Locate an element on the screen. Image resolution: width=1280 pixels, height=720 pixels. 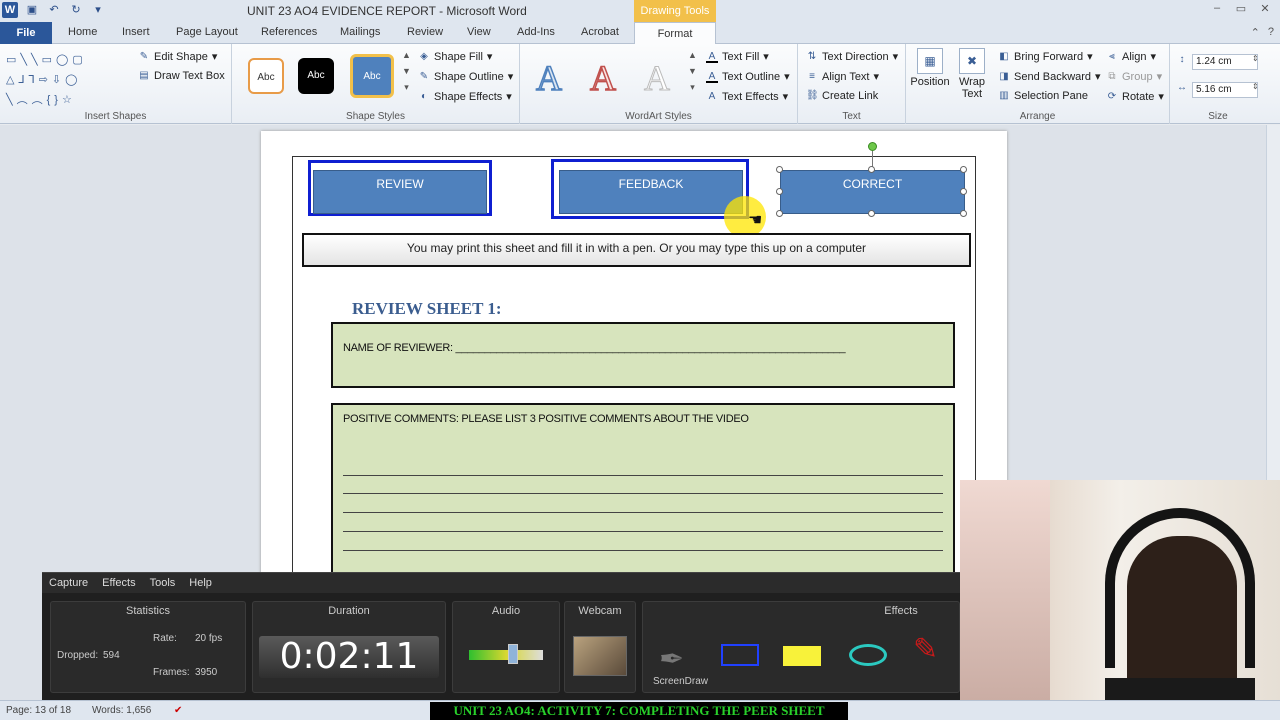
menu-help: Help is located at coordinates (200, 583).